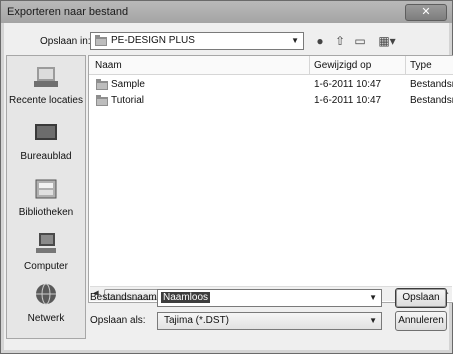 The image size is (453, 354). Describe the element at coordinates (46, 189) in the screenshot. I see `libraries-icon` at that location.